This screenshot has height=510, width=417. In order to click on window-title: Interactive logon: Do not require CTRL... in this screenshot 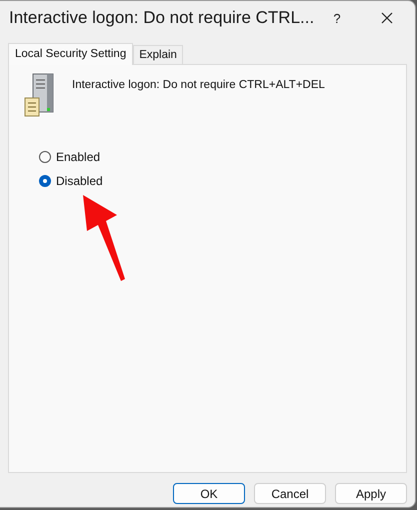, I will do `click(161, 18)`.